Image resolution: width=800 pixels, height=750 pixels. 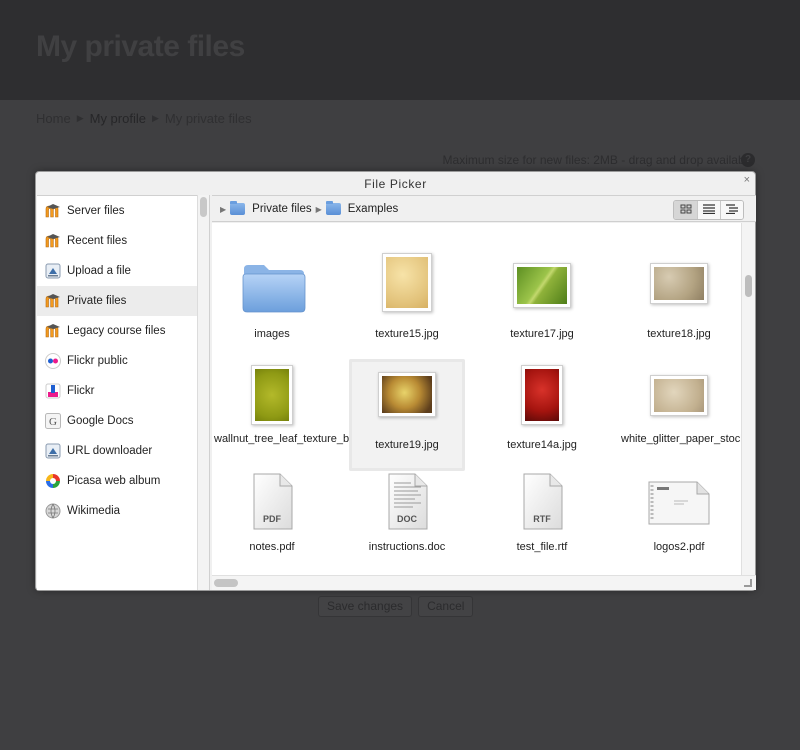 What do you see at coordinates (748, 583) in the screenshot?
I see `resize-handle-icon` at bounding box center [748, 583].